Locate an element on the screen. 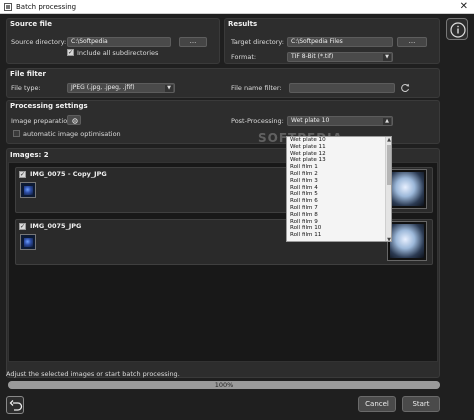 The height and width of the screenshot is (420, 474). image-name: IMG_0075_JPG is located at coordinates (56, 226).